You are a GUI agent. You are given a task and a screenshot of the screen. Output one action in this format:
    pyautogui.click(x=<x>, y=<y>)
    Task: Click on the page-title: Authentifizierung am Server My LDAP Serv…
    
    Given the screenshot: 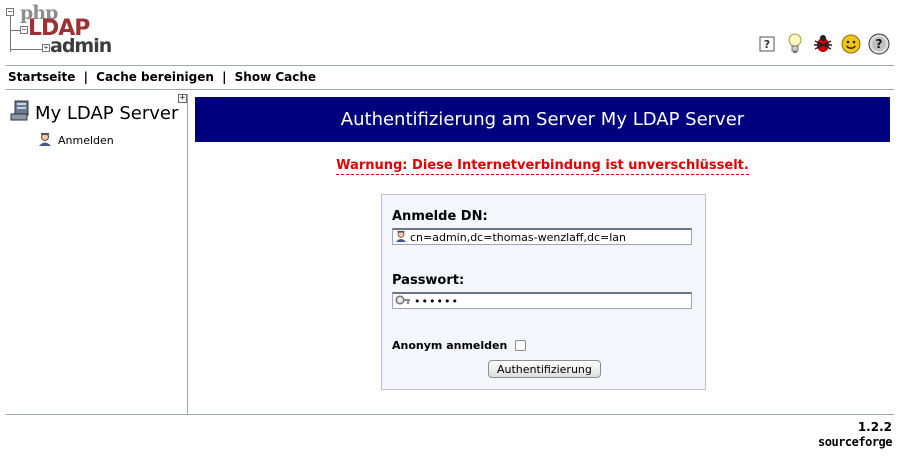 What is the action you would take?
    pyautogui.click(x=542, y=119)
    